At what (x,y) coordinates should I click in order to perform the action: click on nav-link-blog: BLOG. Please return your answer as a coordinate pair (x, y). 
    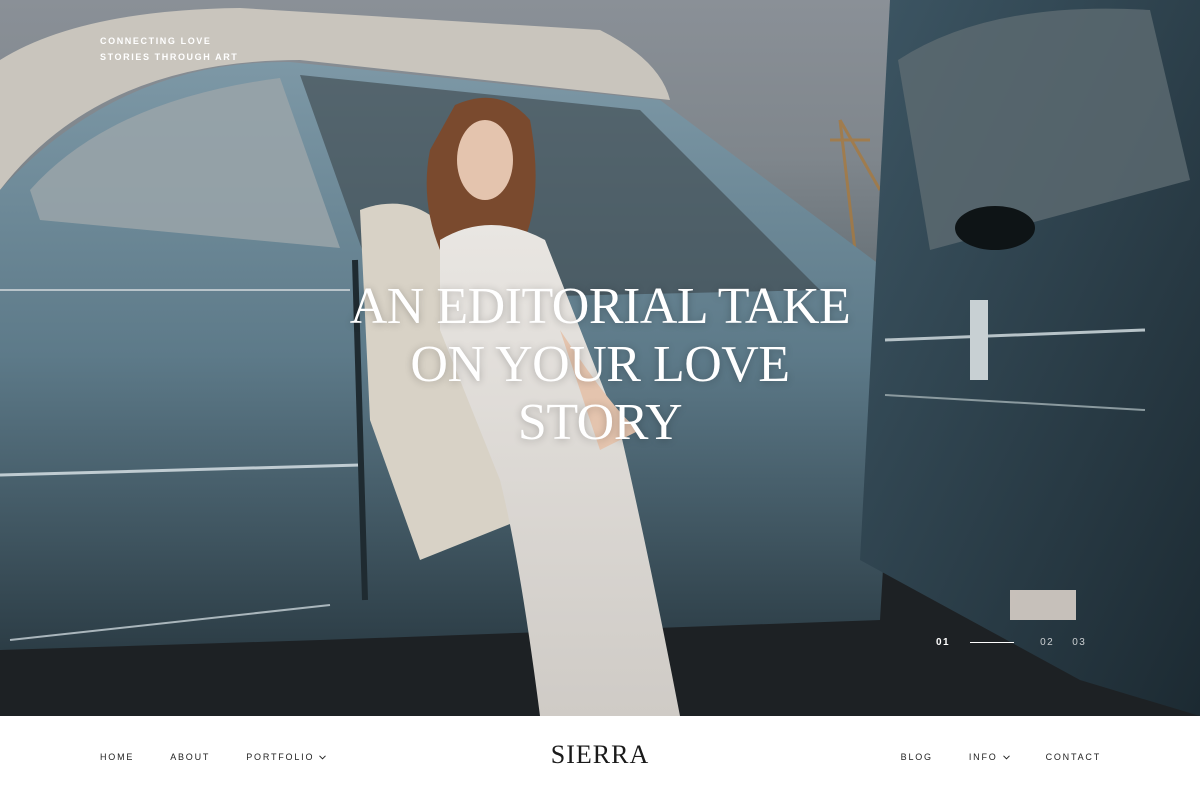
    Looking at the image, I should click on (917, 757).